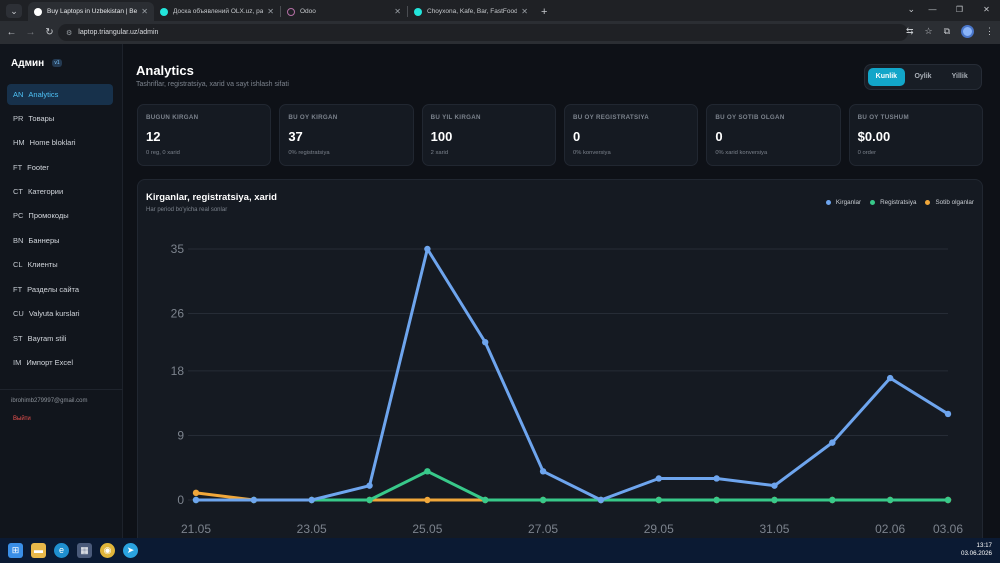 The width and height of the screenshot is (1000, 563). Describe the element at coordinates (483, 32) in the screenshot. I see `address-bar: ⚙ laptop.triangular.uz/admin` at that location.